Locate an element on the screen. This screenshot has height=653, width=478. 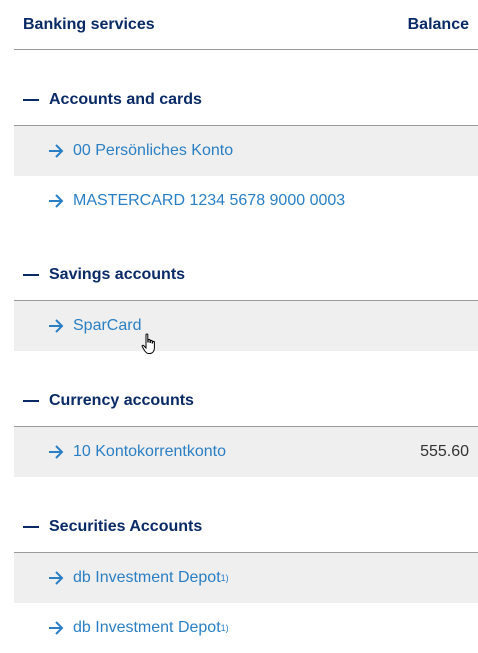
group-title: Securities Accounts is located at coordinates (126, 526).